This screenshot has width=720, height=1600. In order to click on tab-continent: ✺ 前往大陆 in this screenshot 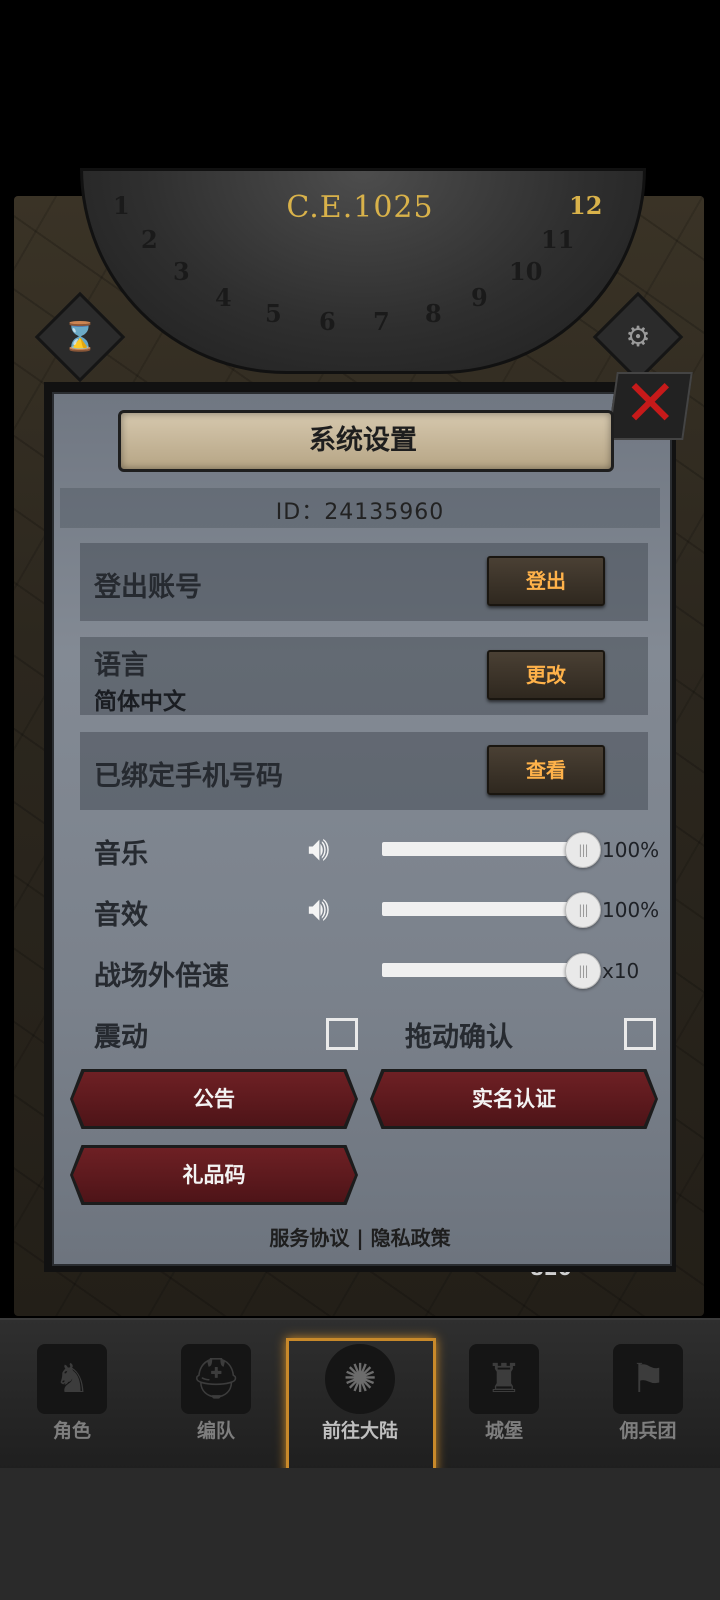, I will do `click(360, 1397)`.